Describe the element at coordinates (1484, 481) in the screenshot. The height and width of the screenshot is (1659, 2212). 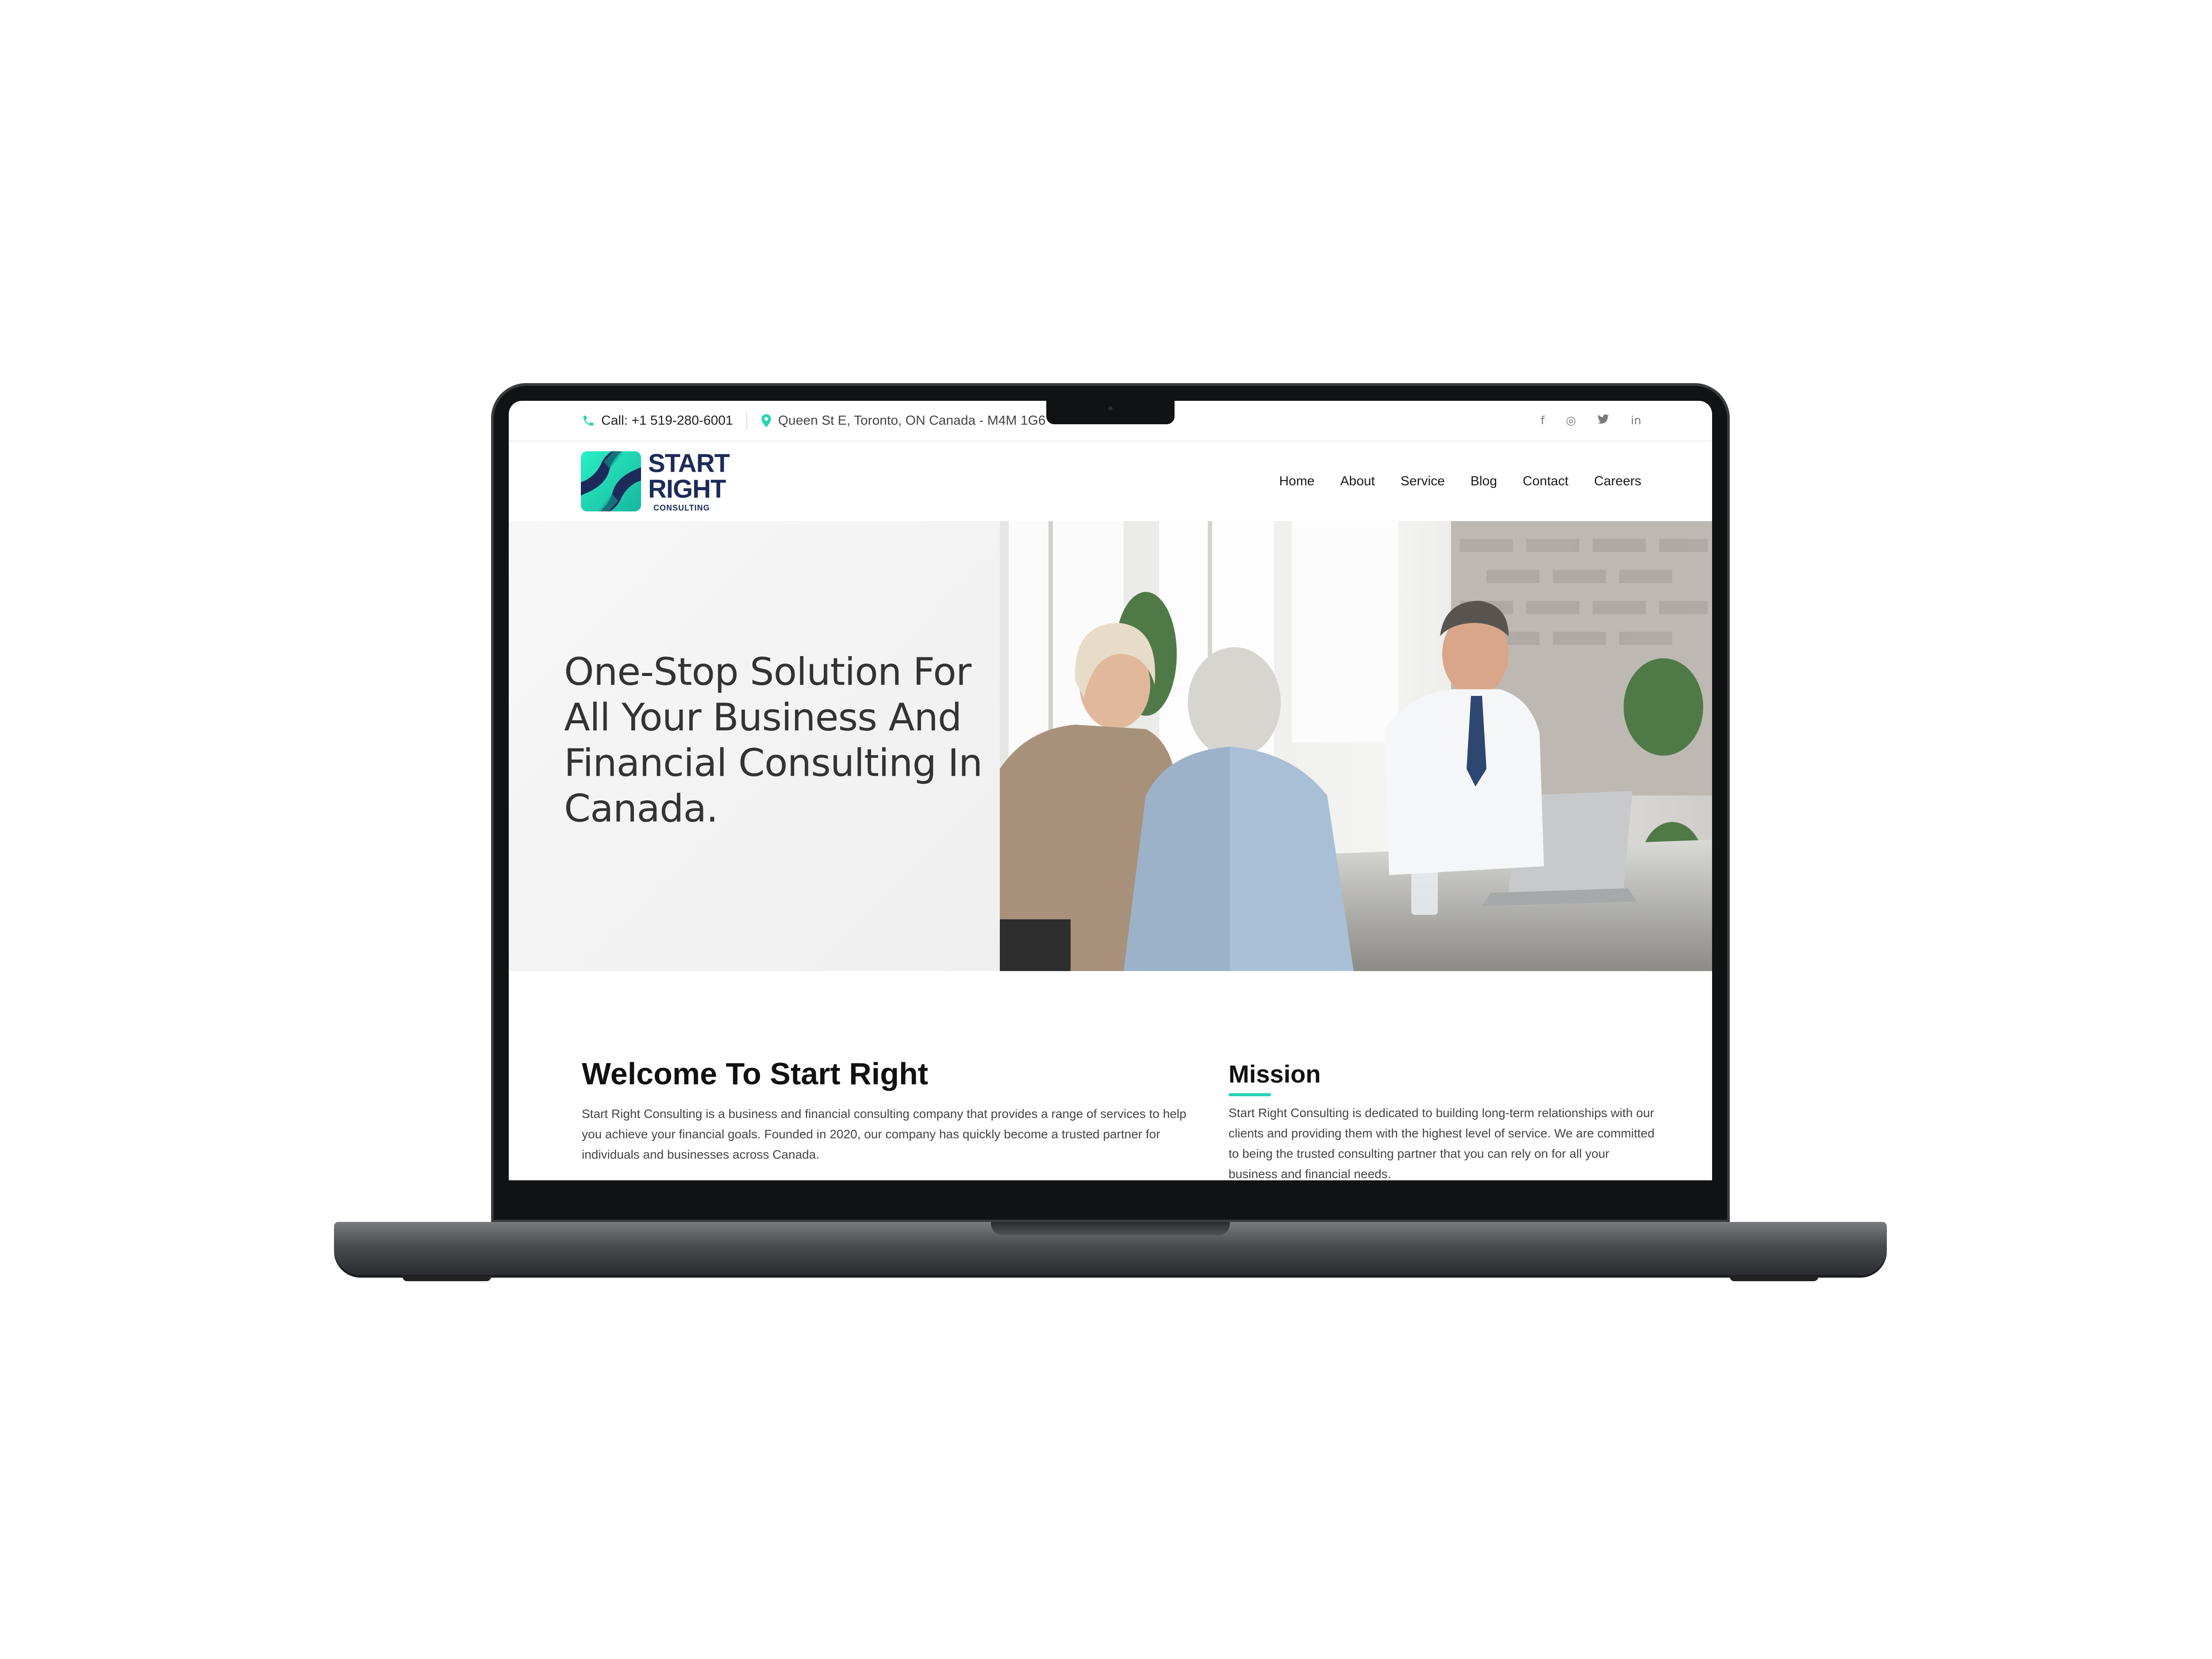
I see `nav-blog: Blog` at that location.